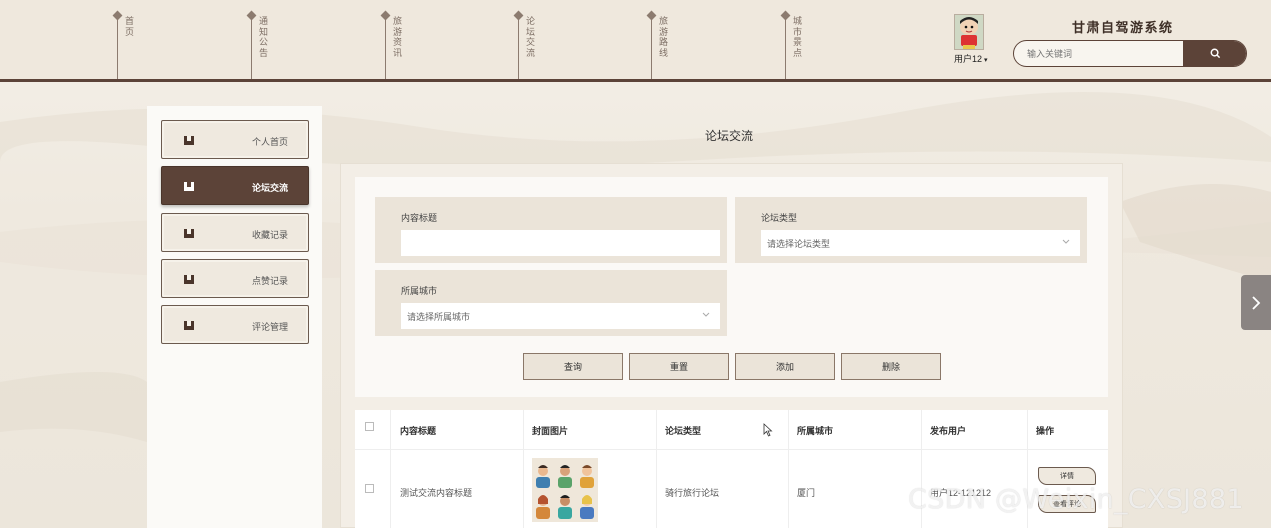  Describe the element at coordinates (785, 366) in the screenshot. I see `add-button: 添加` at that location.